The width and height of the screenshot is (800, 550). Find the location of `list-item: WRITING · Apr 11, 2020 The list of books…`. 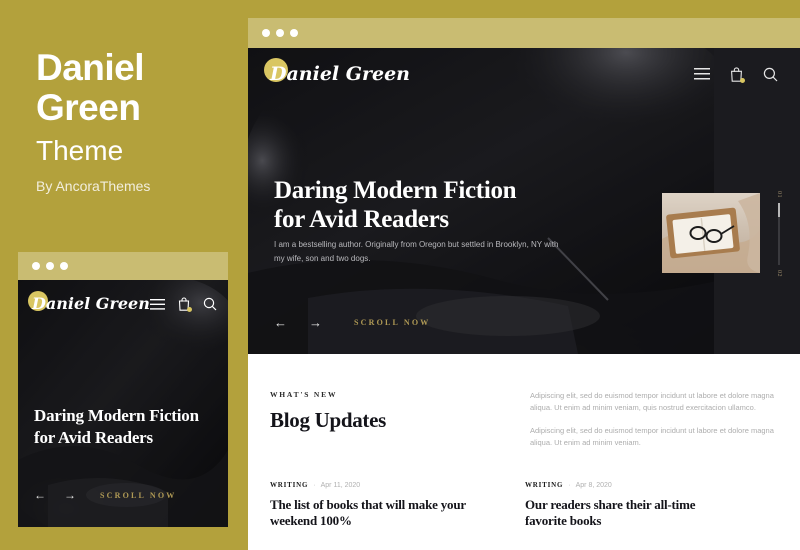

list-item: WRITING · Apr 11, 2020 The list of books… is located at coordinates (397, 505).